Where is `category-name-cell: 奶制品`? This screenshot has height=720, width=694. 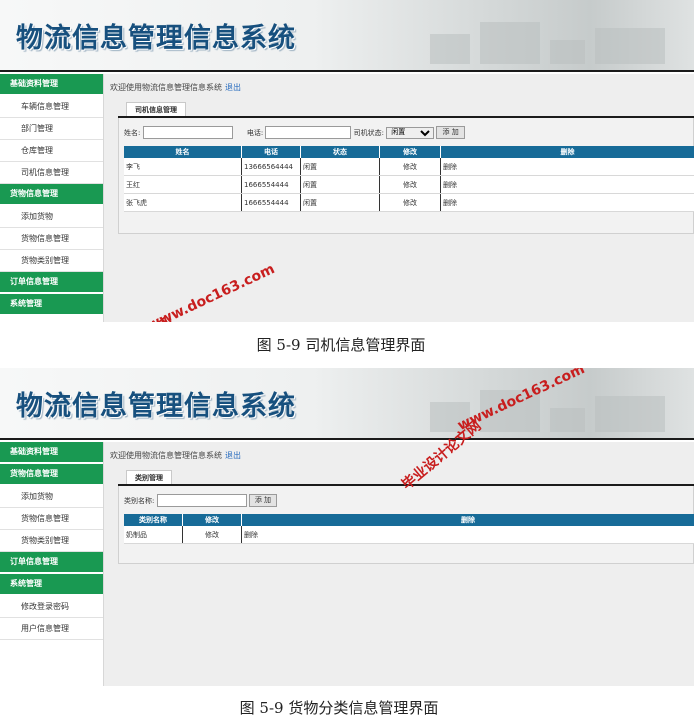 category-name-cell: 奶制品 is located at coordinates (153, 535).